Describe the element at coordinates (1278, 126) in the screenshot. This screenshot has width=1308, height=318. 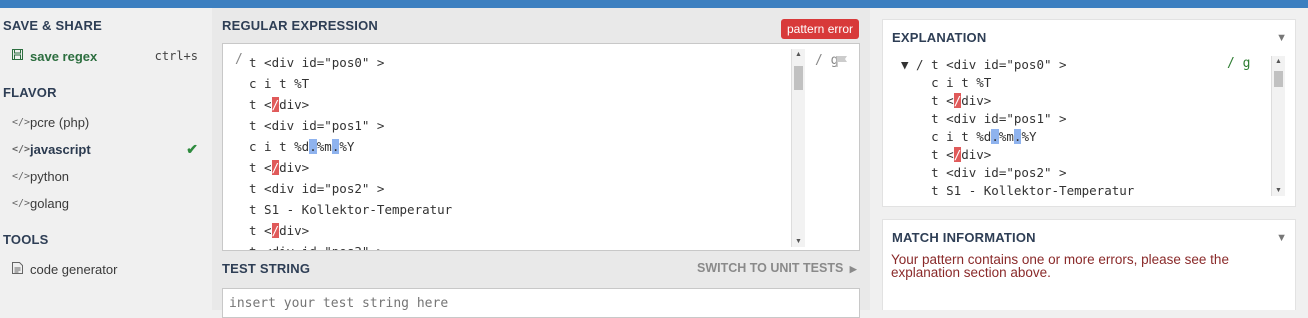
I see `explanation-scrollbar: ▲ ▼` at that location.